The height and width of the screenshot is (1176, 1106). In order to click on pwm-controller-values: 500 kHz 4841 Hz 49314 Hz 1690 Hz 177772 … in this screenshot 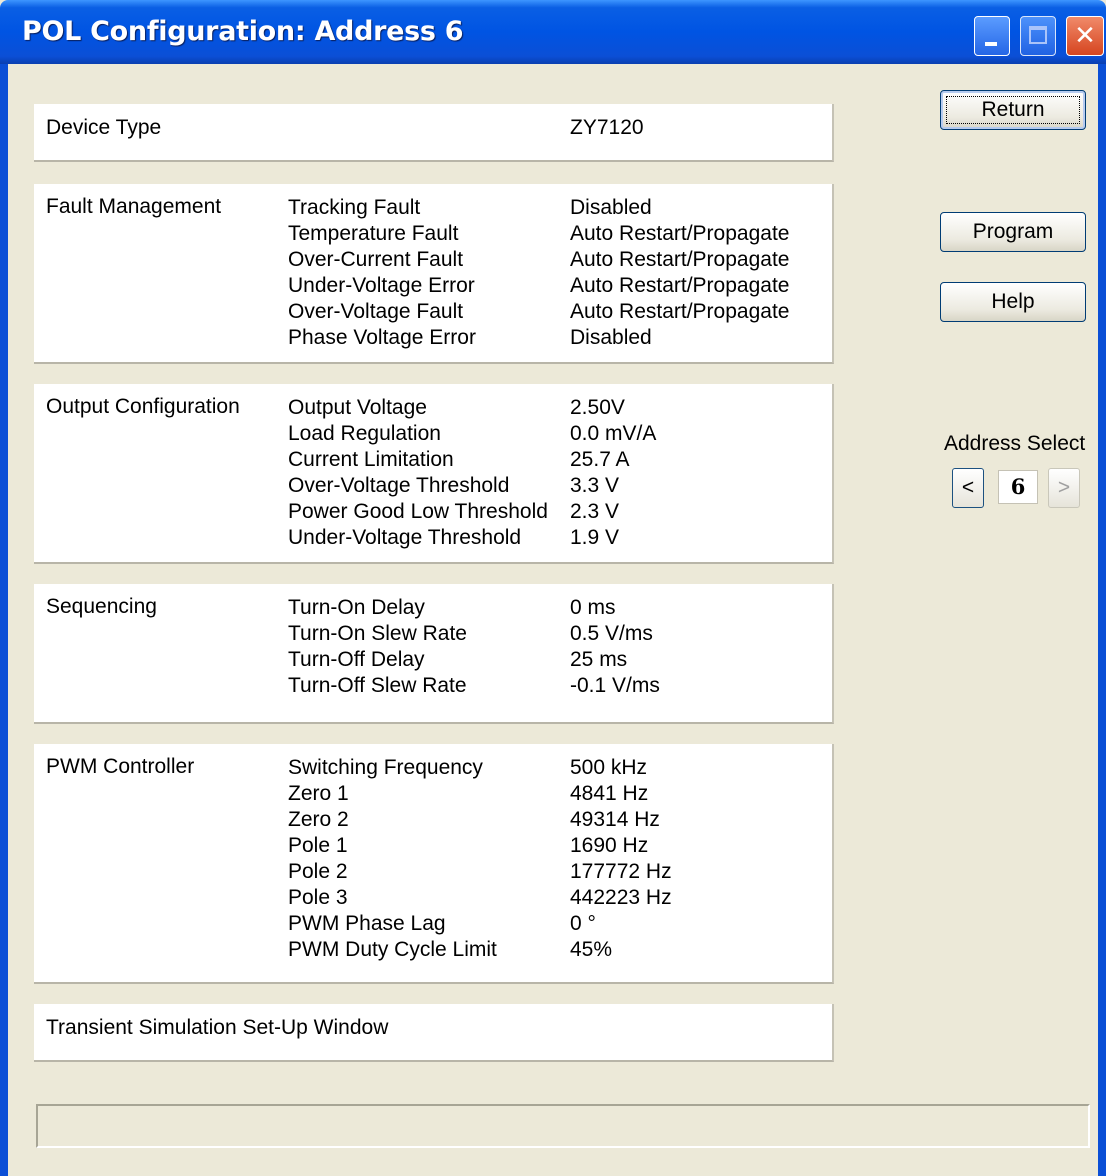, I will do `click(621, 859)`.